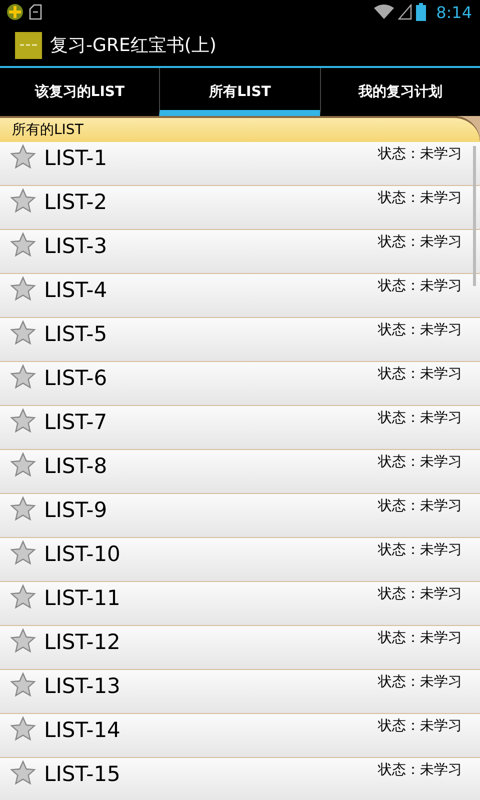 The height and width of the screenshot is (800, 480). Describe the element at coordinates (76, 466) in the screenshot. I see `list-name: LIST-8` at that location.